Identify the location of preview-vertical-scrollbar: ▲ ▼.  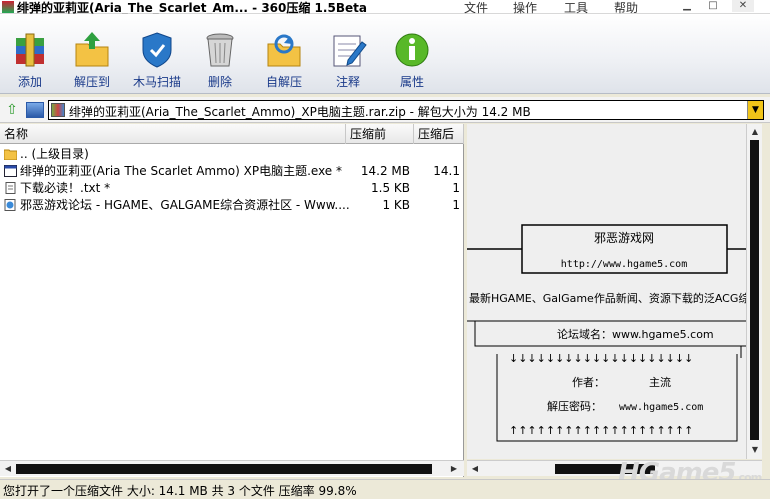
(754, 291).